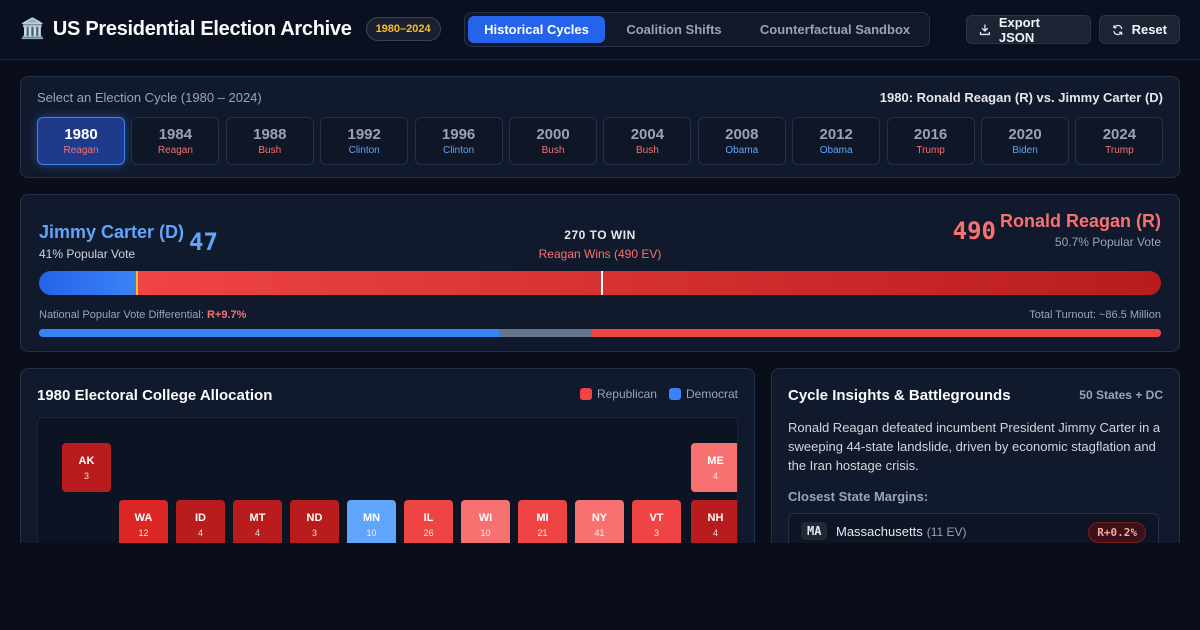  I want to click on state-tile-nh: NH 4, so click(714, 524).